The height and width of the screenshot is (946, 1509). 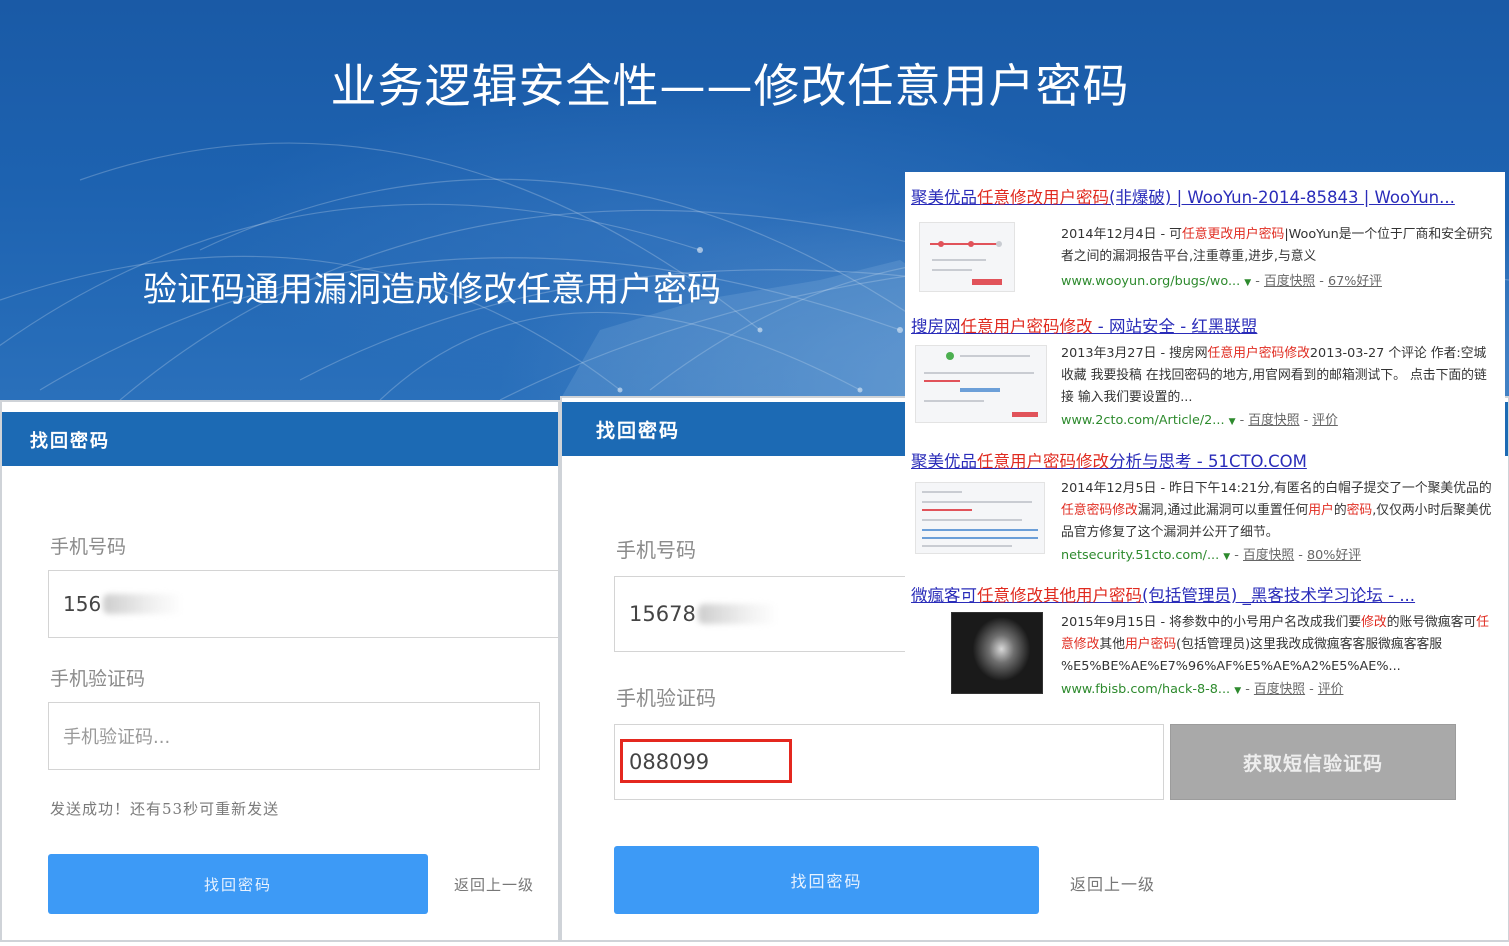 I want to click on rating-link: 67%好评, so click(x=1355, y=281).